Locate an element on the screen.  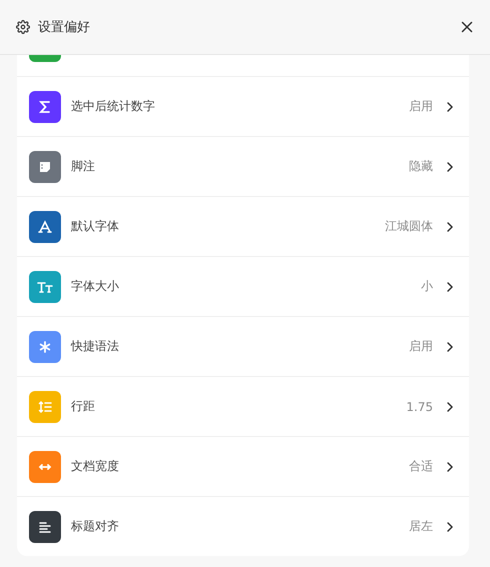
letter-icon is located at coordinates (45, 226).